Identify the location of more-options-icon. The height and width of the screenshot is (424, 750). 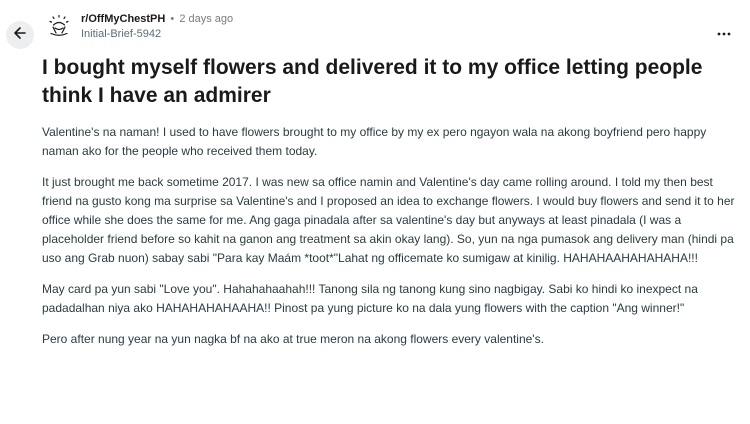
(724, 36).